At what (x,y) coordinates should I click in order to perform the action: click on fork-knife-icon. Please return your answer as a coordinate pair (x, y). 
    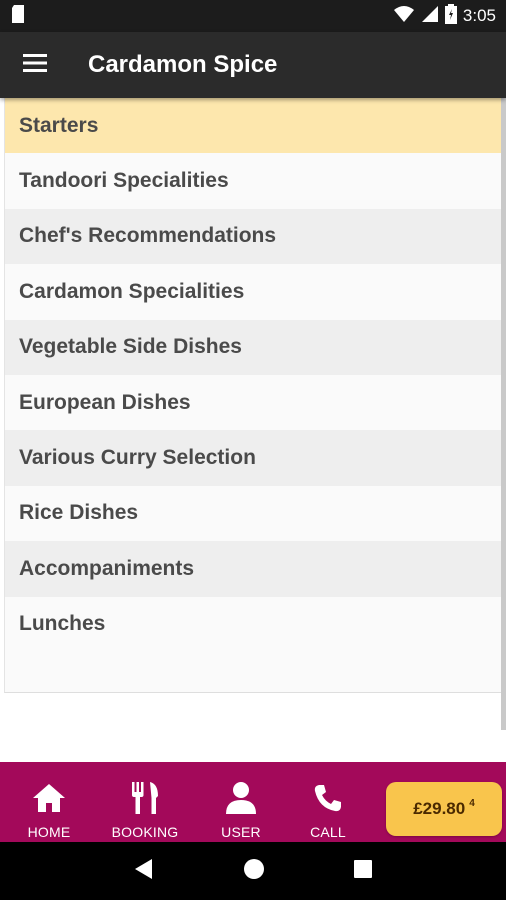
    Looking at the image, I should click on (145, 798).